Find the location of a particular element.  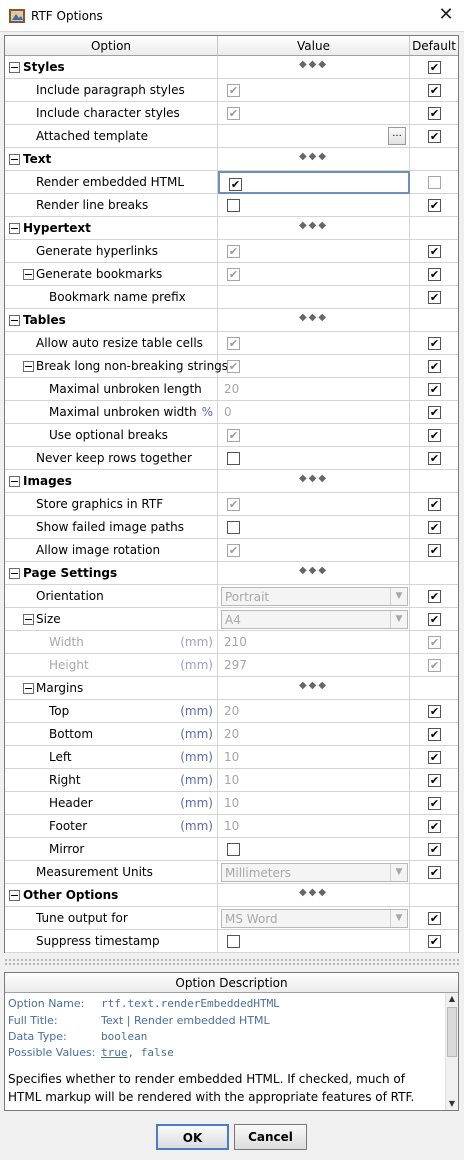

option-cell: Generate hyperlinks is located at coordinates (111, 251).